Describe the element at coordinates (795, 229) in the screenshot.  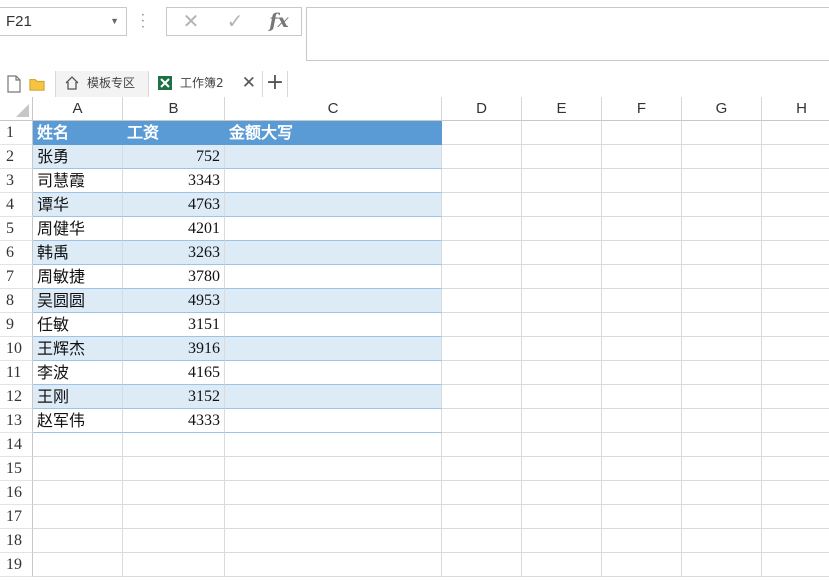
I see `cell-h5` at that location.